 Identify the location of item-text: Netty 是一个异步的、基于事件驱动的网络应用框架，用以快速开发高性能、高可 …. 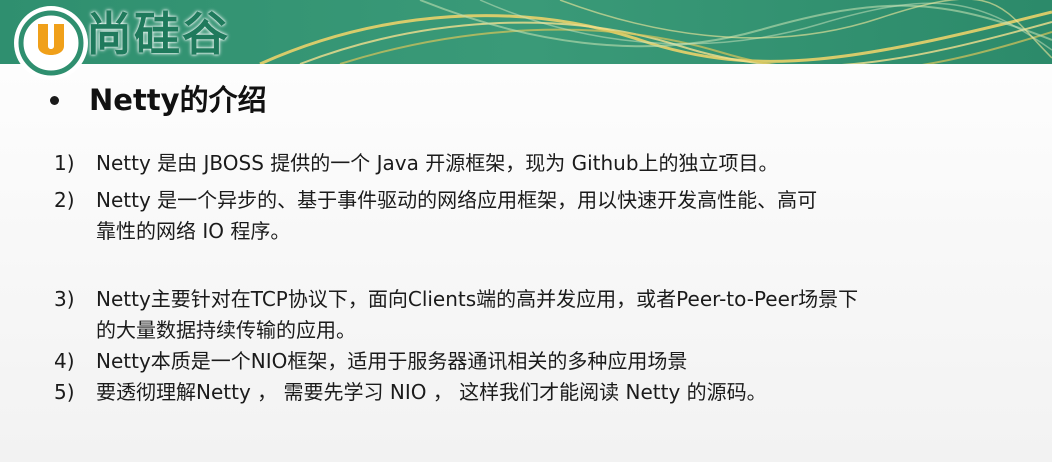
(571, 216).